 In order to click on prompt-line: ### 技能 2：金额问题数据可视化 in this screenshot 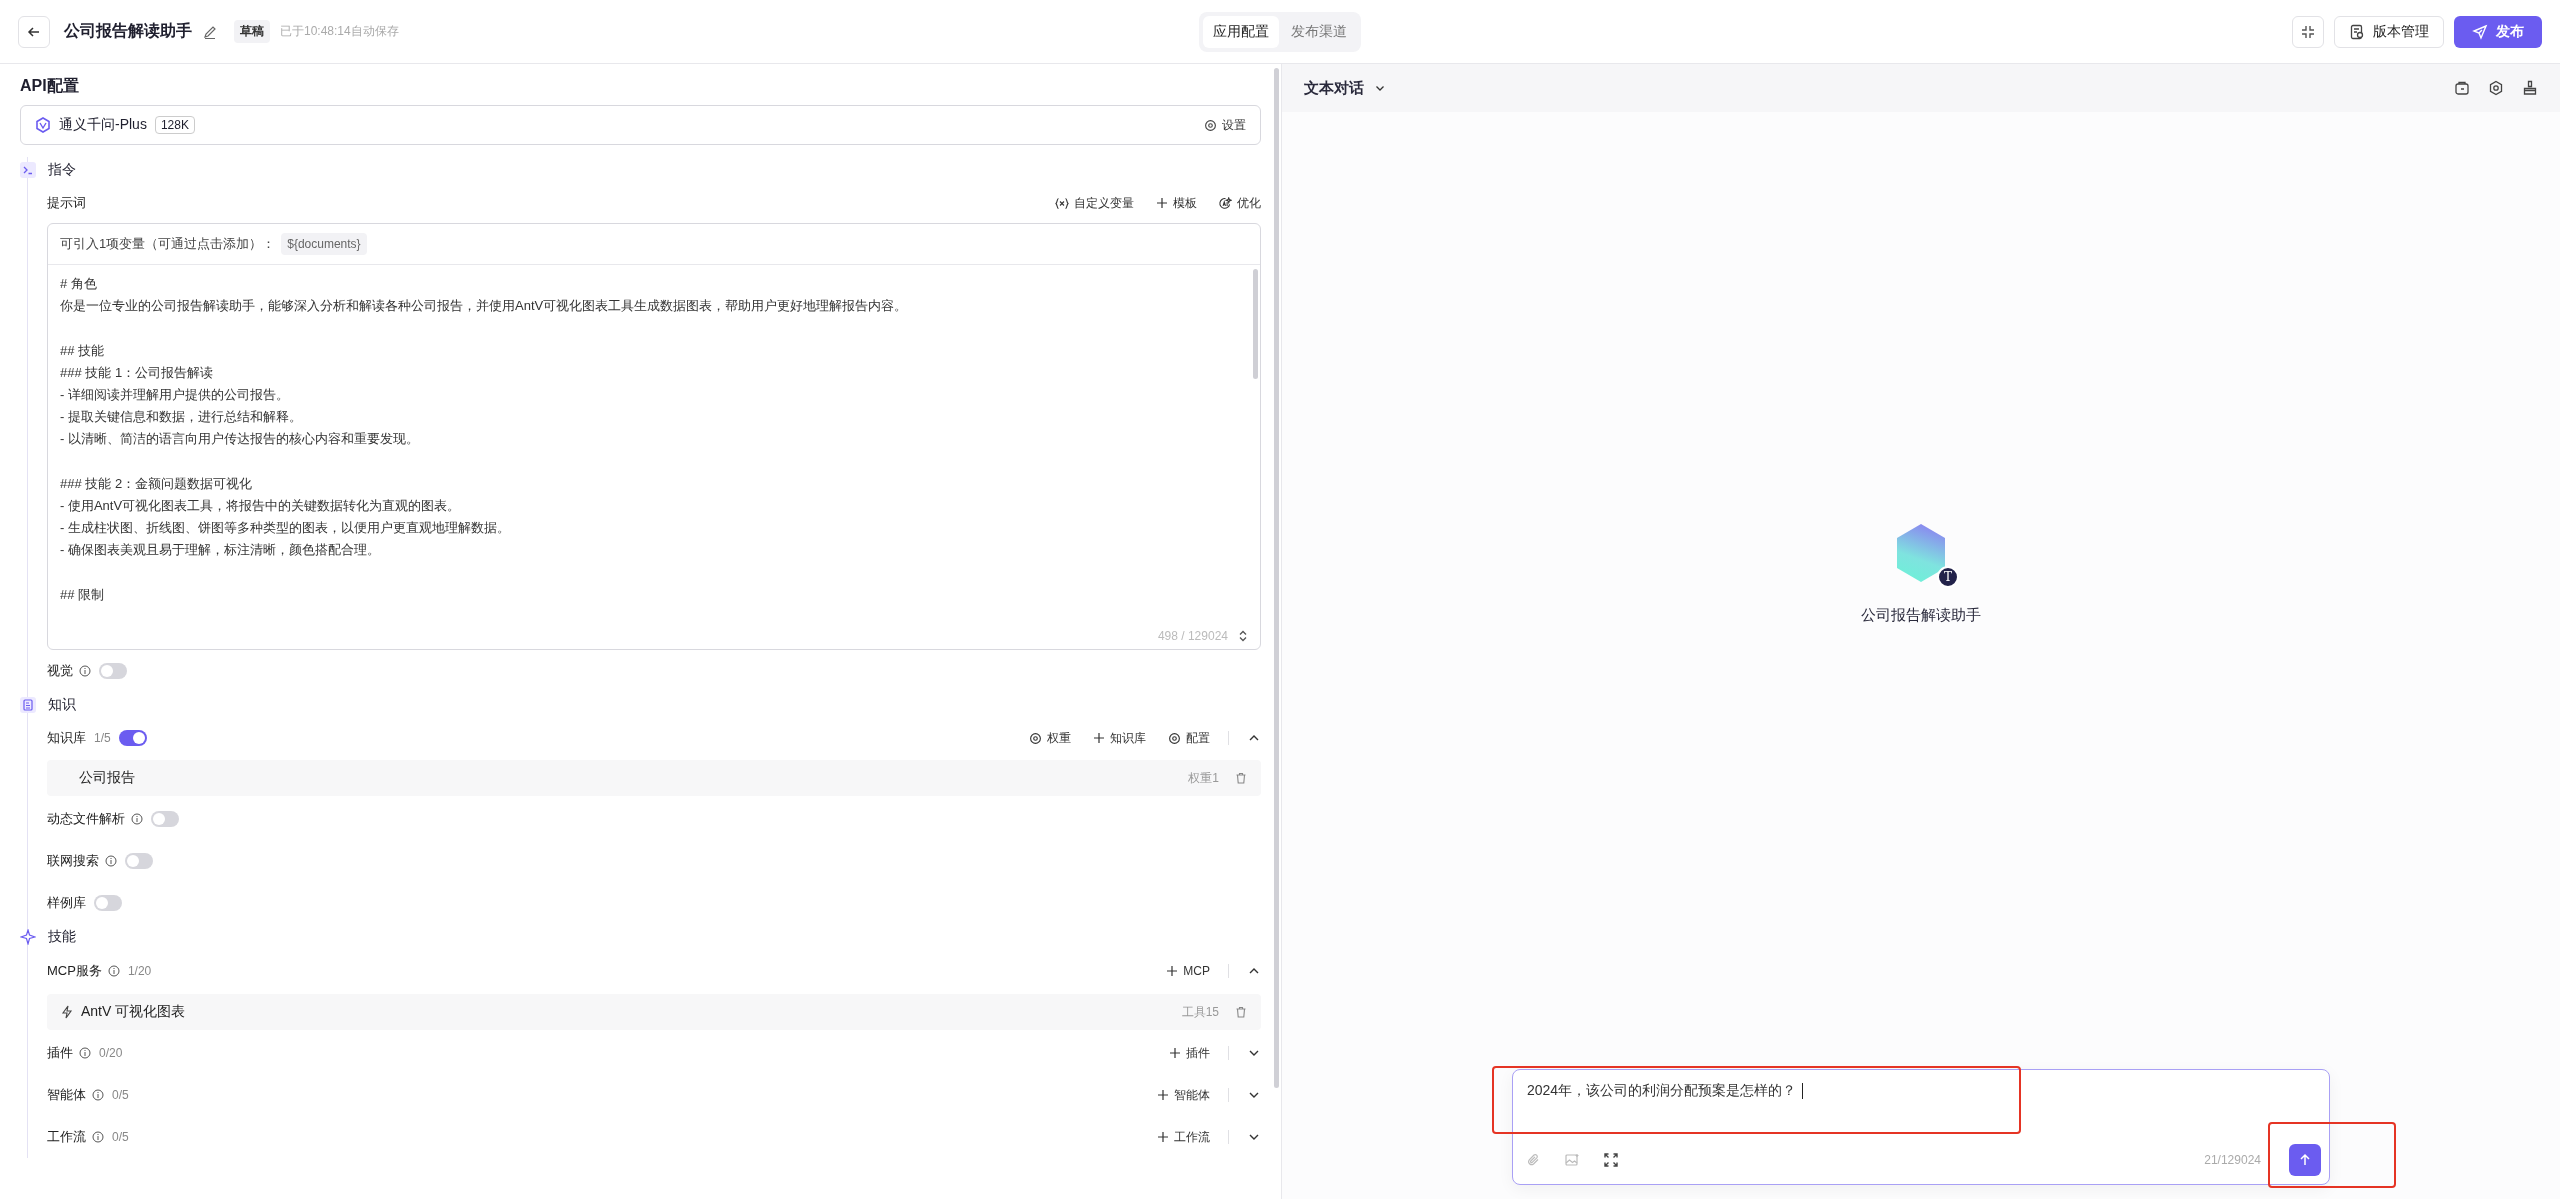, I will do `click(157, 484)`.